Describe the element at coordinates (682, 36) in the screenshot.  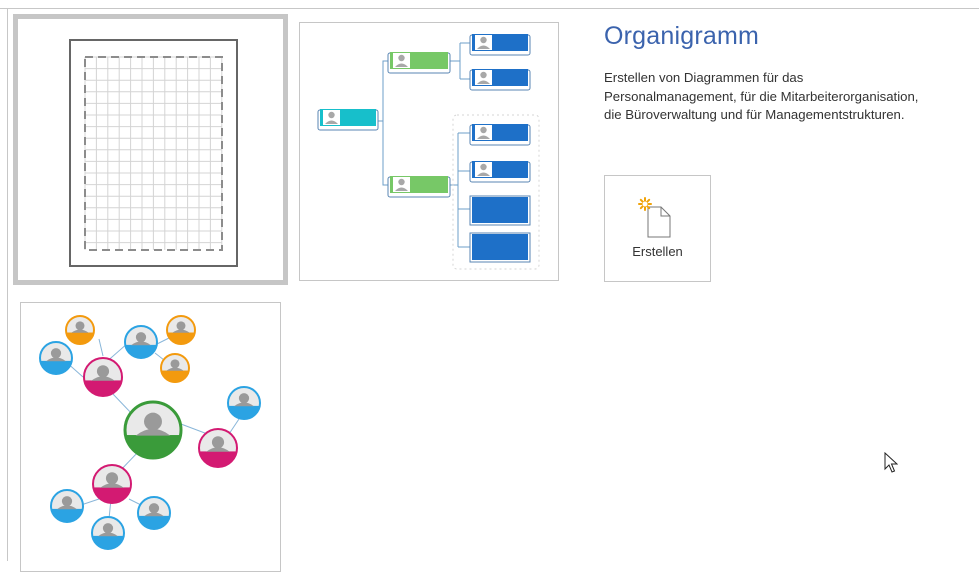
I see `template-title: Organigramm` at that location.